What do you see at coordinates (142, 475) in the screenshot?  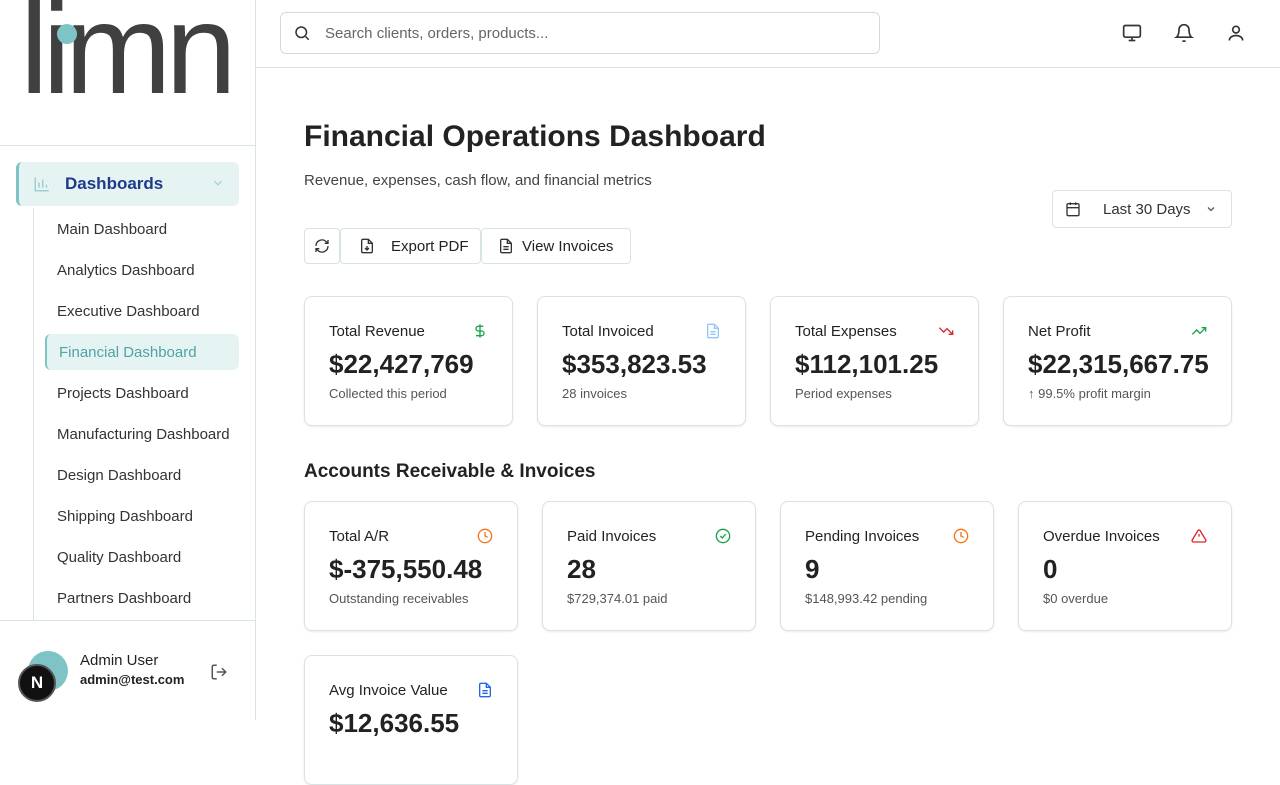 I see `sidebar-item-design: Design Dashboard` at bounding box center [142, 475].